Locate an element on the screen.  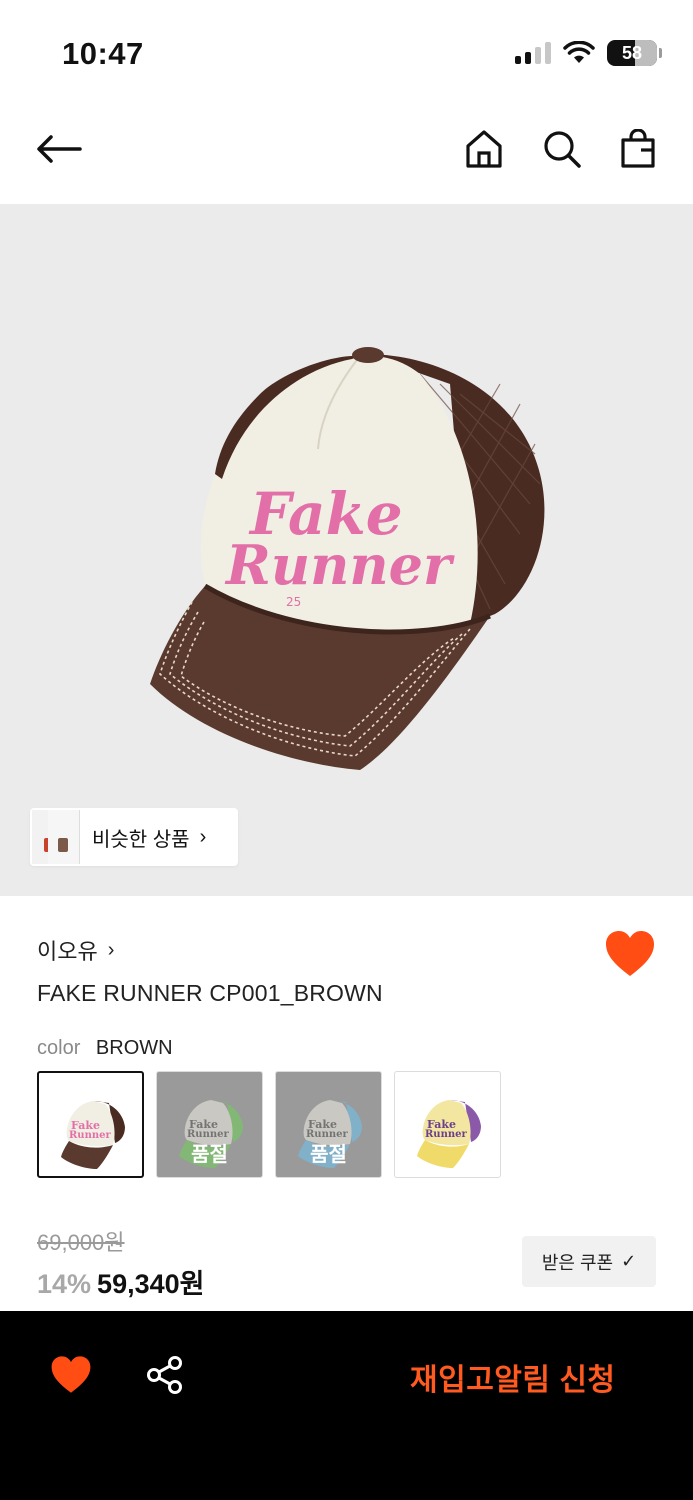
search-icon is located at coordinates (562, 149).